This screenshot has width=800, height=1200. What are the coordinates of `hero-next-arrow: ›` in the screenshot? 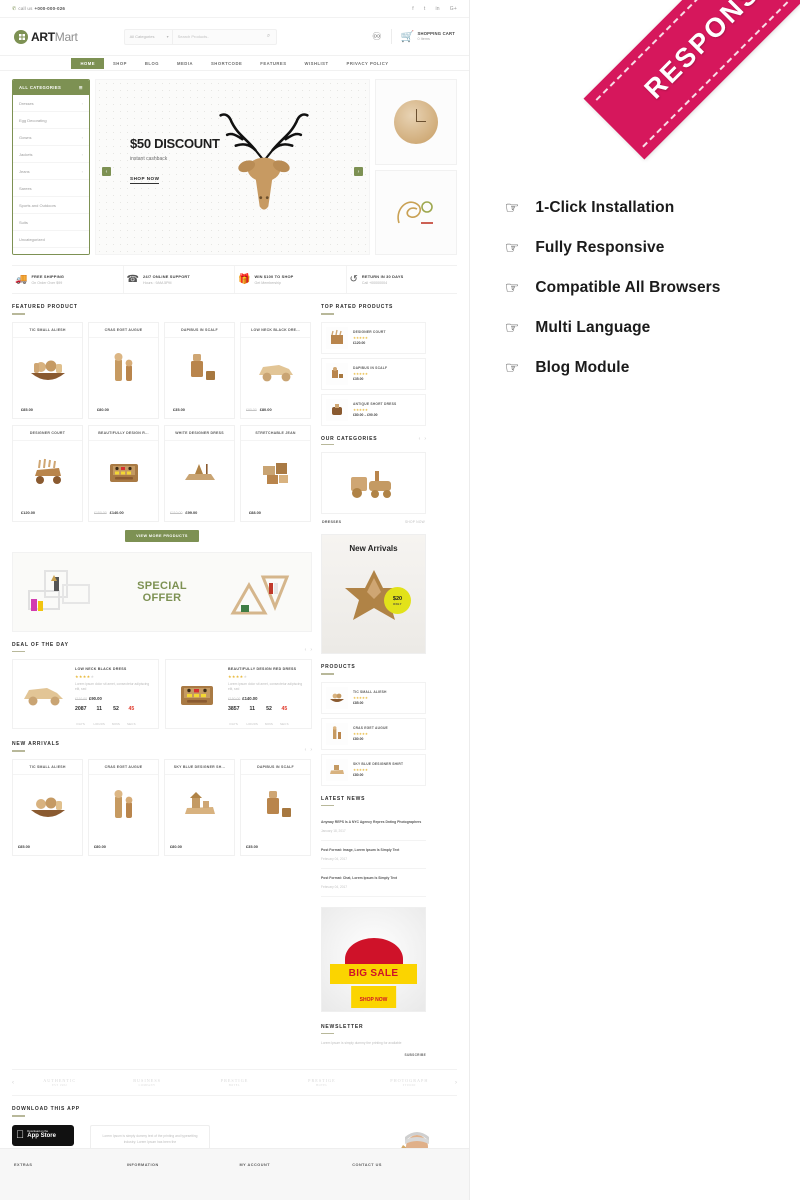 It's located at (358, 171).